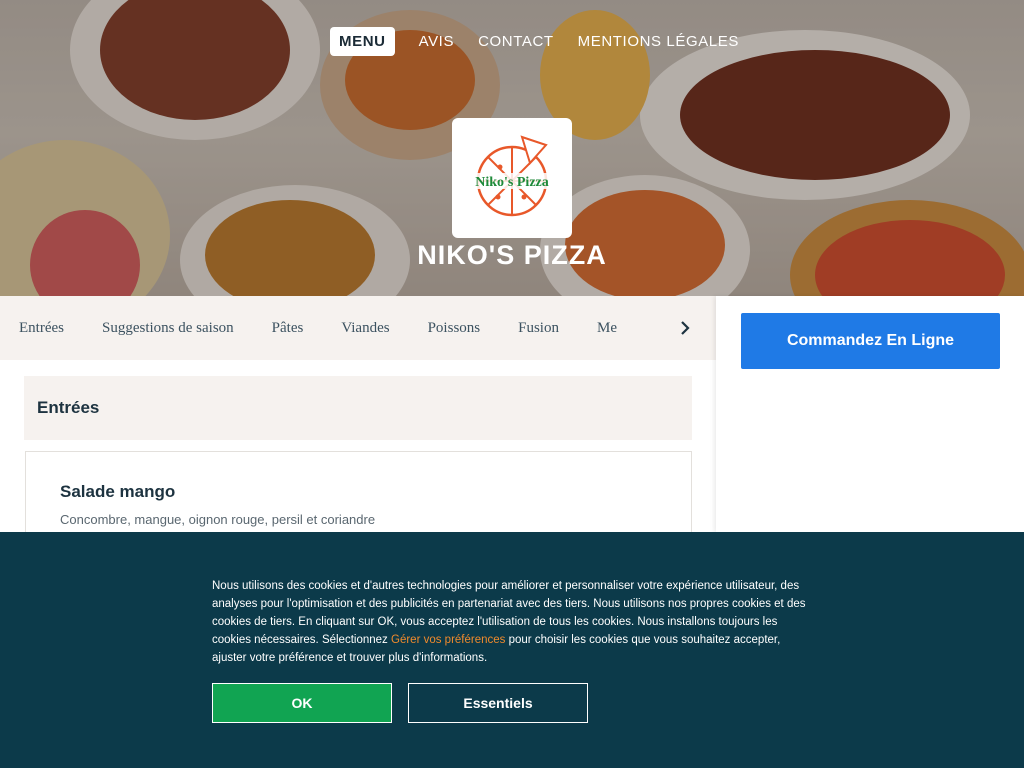 Image resolution: width=1024 pixels, height=768 pixels. I want to click on order-sidebar: Commandez En Ligne, so click(870, 414).